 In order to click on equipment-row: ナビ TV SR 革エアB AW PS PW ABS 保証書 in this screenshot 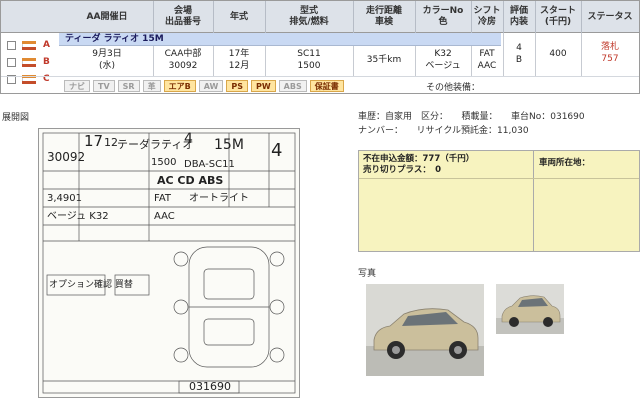, I will do `click(204, 86)`.